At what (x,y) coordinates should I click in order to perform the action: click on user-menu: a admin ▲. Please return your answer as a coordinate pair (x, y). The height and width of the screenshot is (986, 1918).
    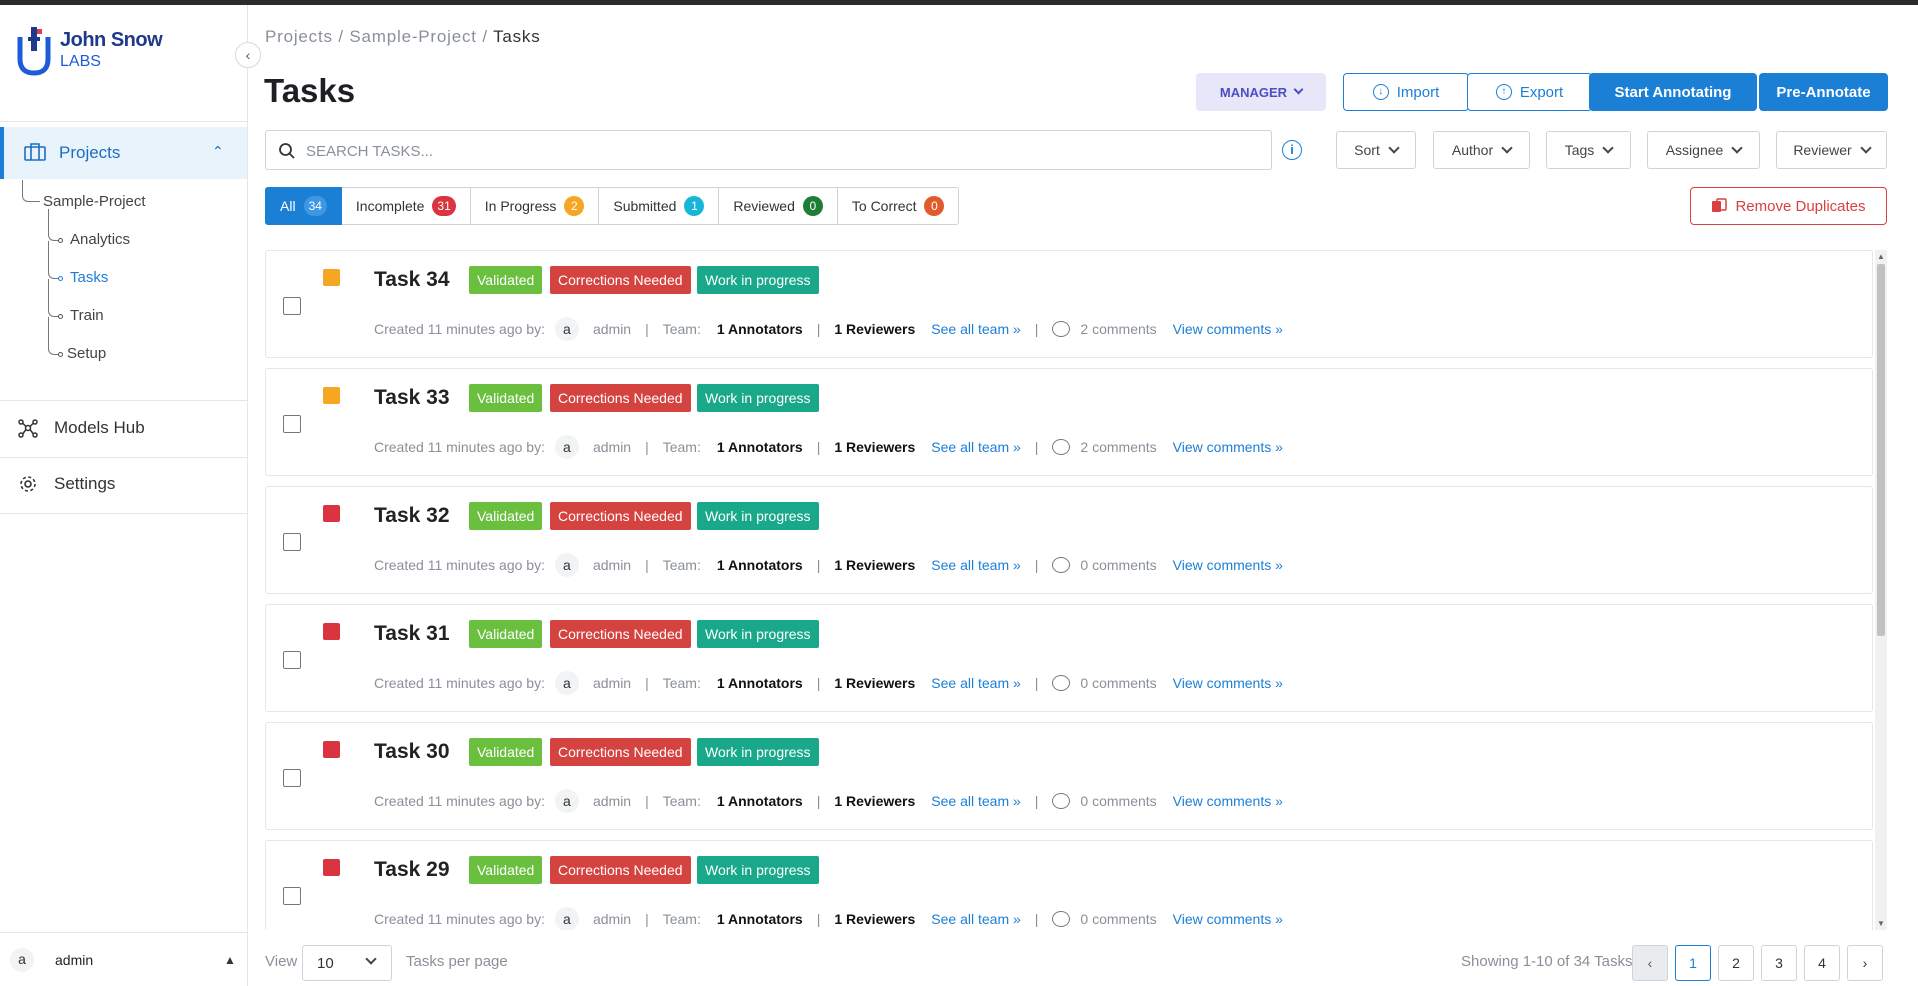
    Looking at the image, I should click on (123, 959).